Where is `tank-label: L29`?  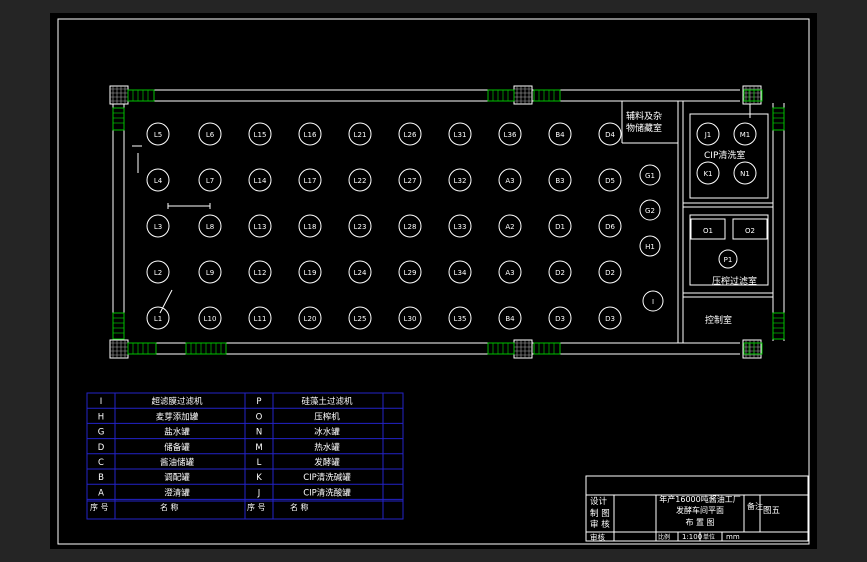
tank-label: L29 is located at coordinates (410, 273).